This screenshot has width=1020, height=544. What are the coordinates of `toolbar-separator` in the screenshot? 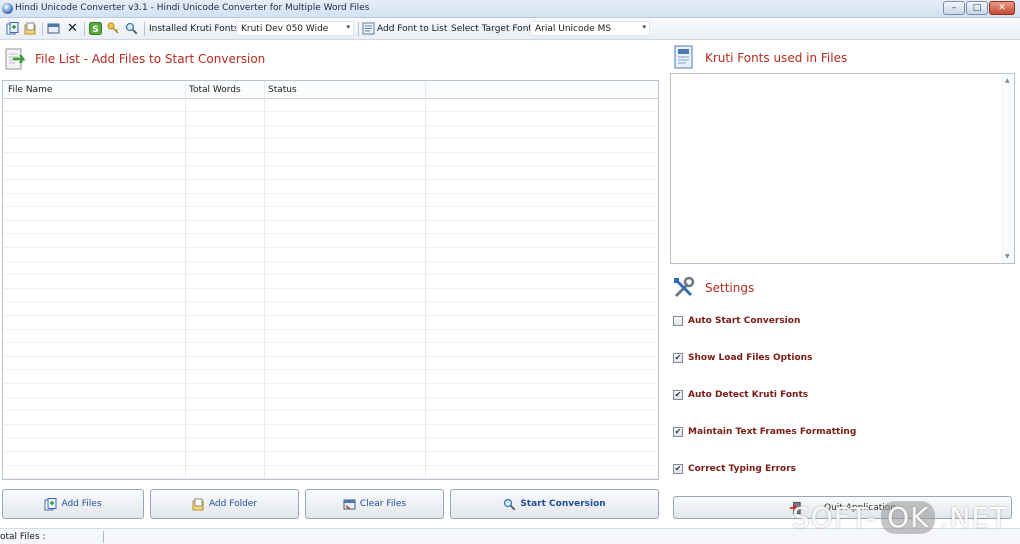 It's located at (358, 29).